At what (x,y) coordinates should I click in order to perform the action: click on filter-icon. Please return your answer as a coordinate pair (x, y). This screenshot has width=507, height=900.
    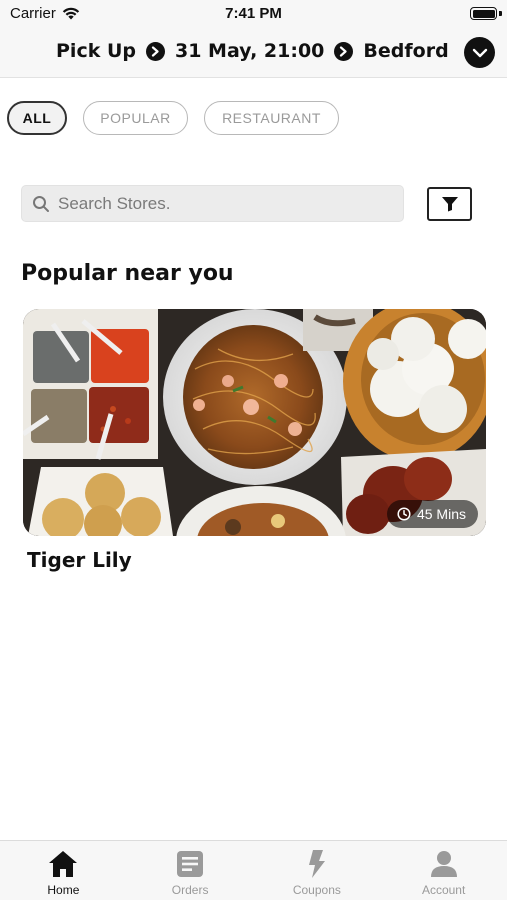
    Looking at the image, I should click on (449, 204).